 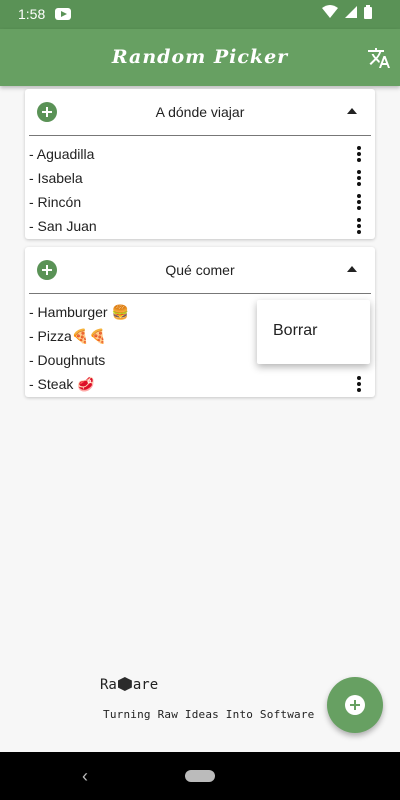 What do you see at coordinates (63, 226) in the screenshot?
I see `list-item-label: - San Juan` at bounding box center [63, 226].